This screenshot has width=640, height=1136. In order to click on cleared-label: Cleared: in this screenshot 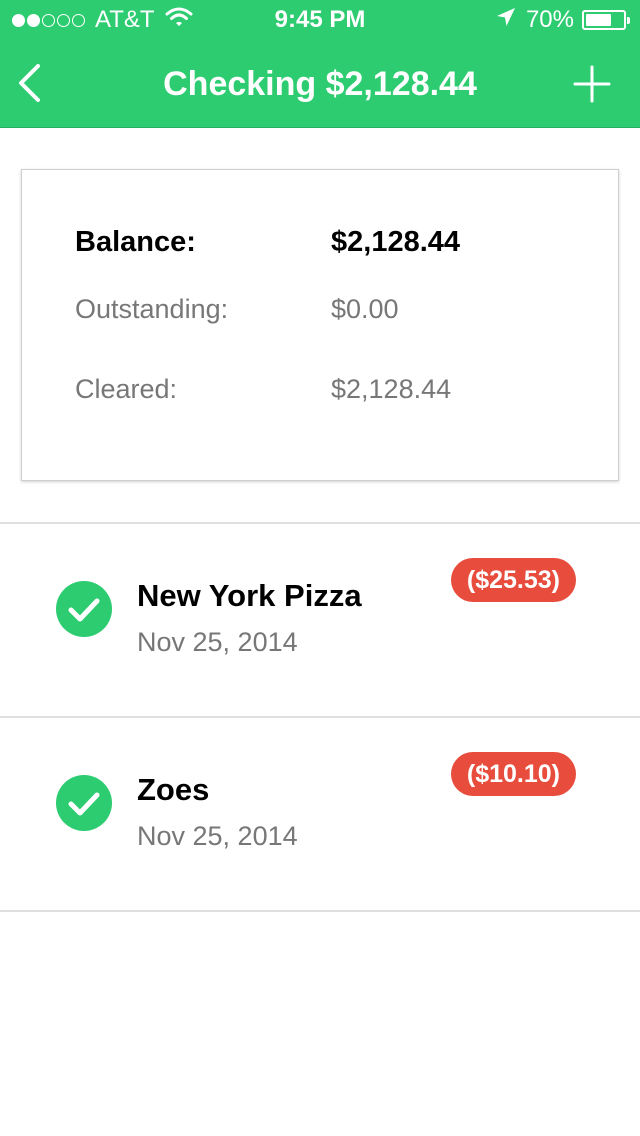, I will do `click(126, 389)`.